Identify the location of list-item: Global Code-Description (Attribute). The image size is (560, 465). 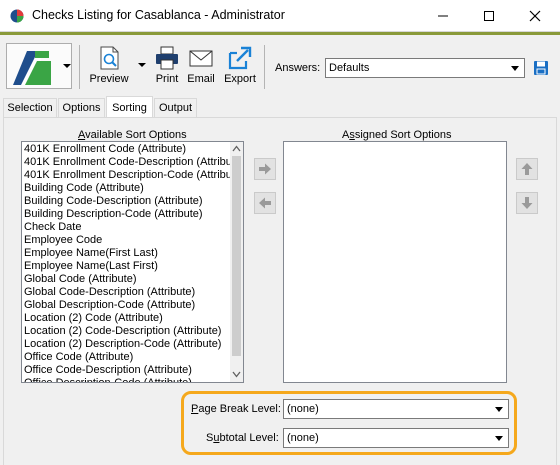
(109, 292).